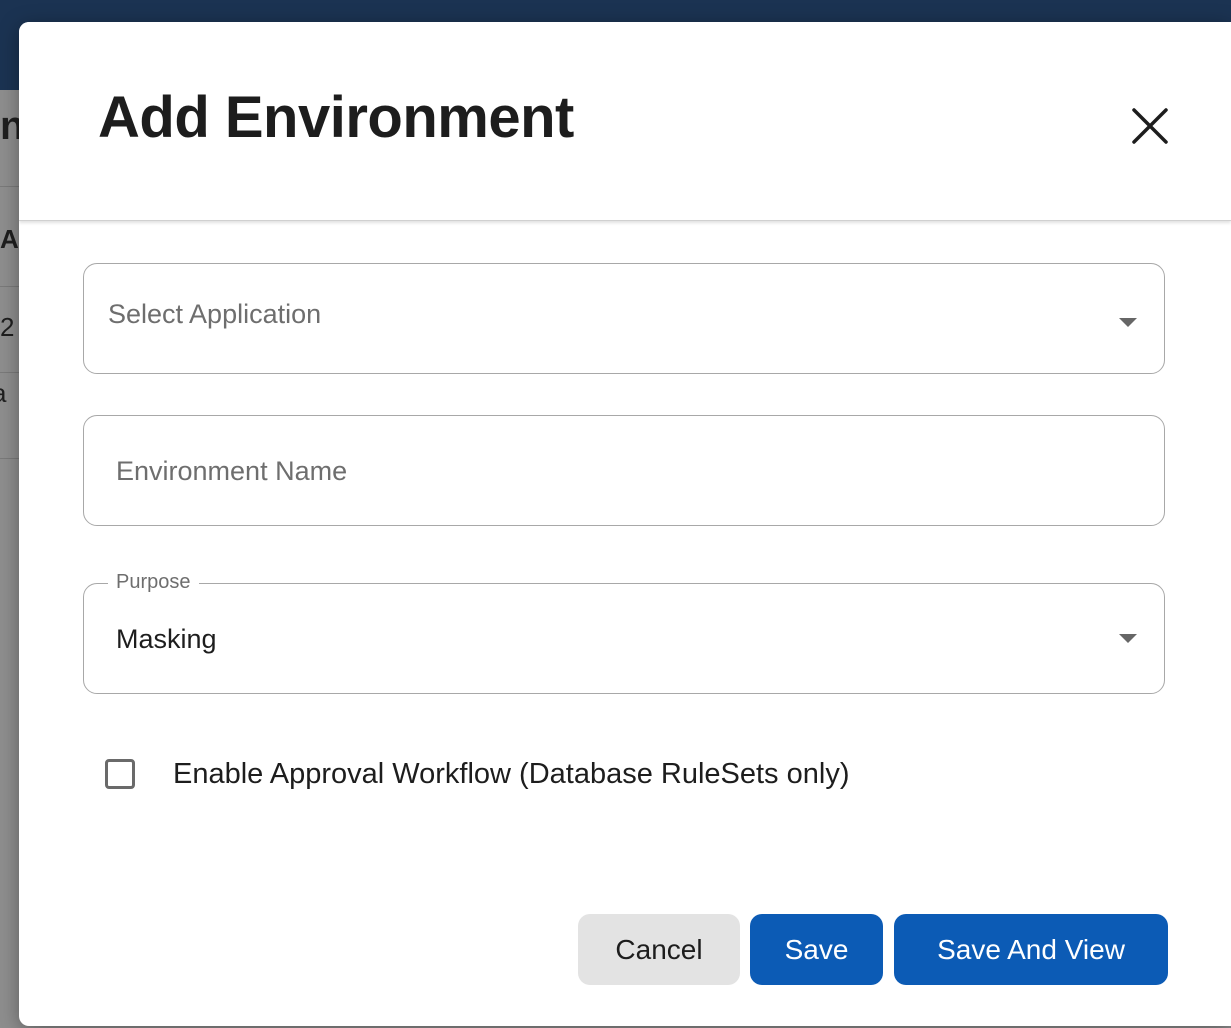 This screenshot has width=1231, height=1028. What do you see at coordinates (215, 314) in the screenshot?
I see `select-application-placeholder: Select Application` at bounding box center [215, 314].